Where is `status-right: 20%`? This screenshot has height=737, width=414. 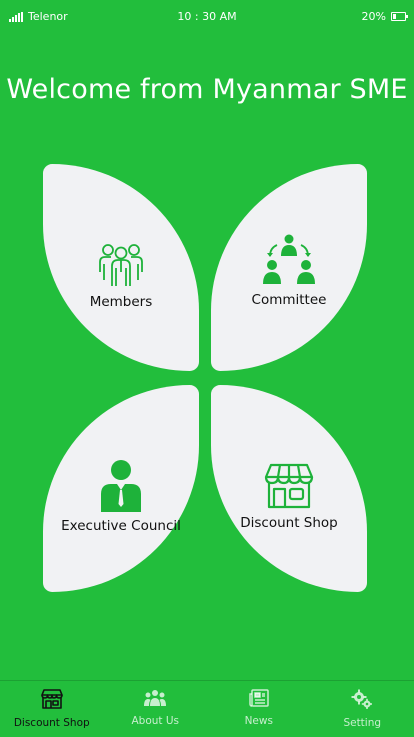
status-right: 20% is located at coordinates (384, 16).